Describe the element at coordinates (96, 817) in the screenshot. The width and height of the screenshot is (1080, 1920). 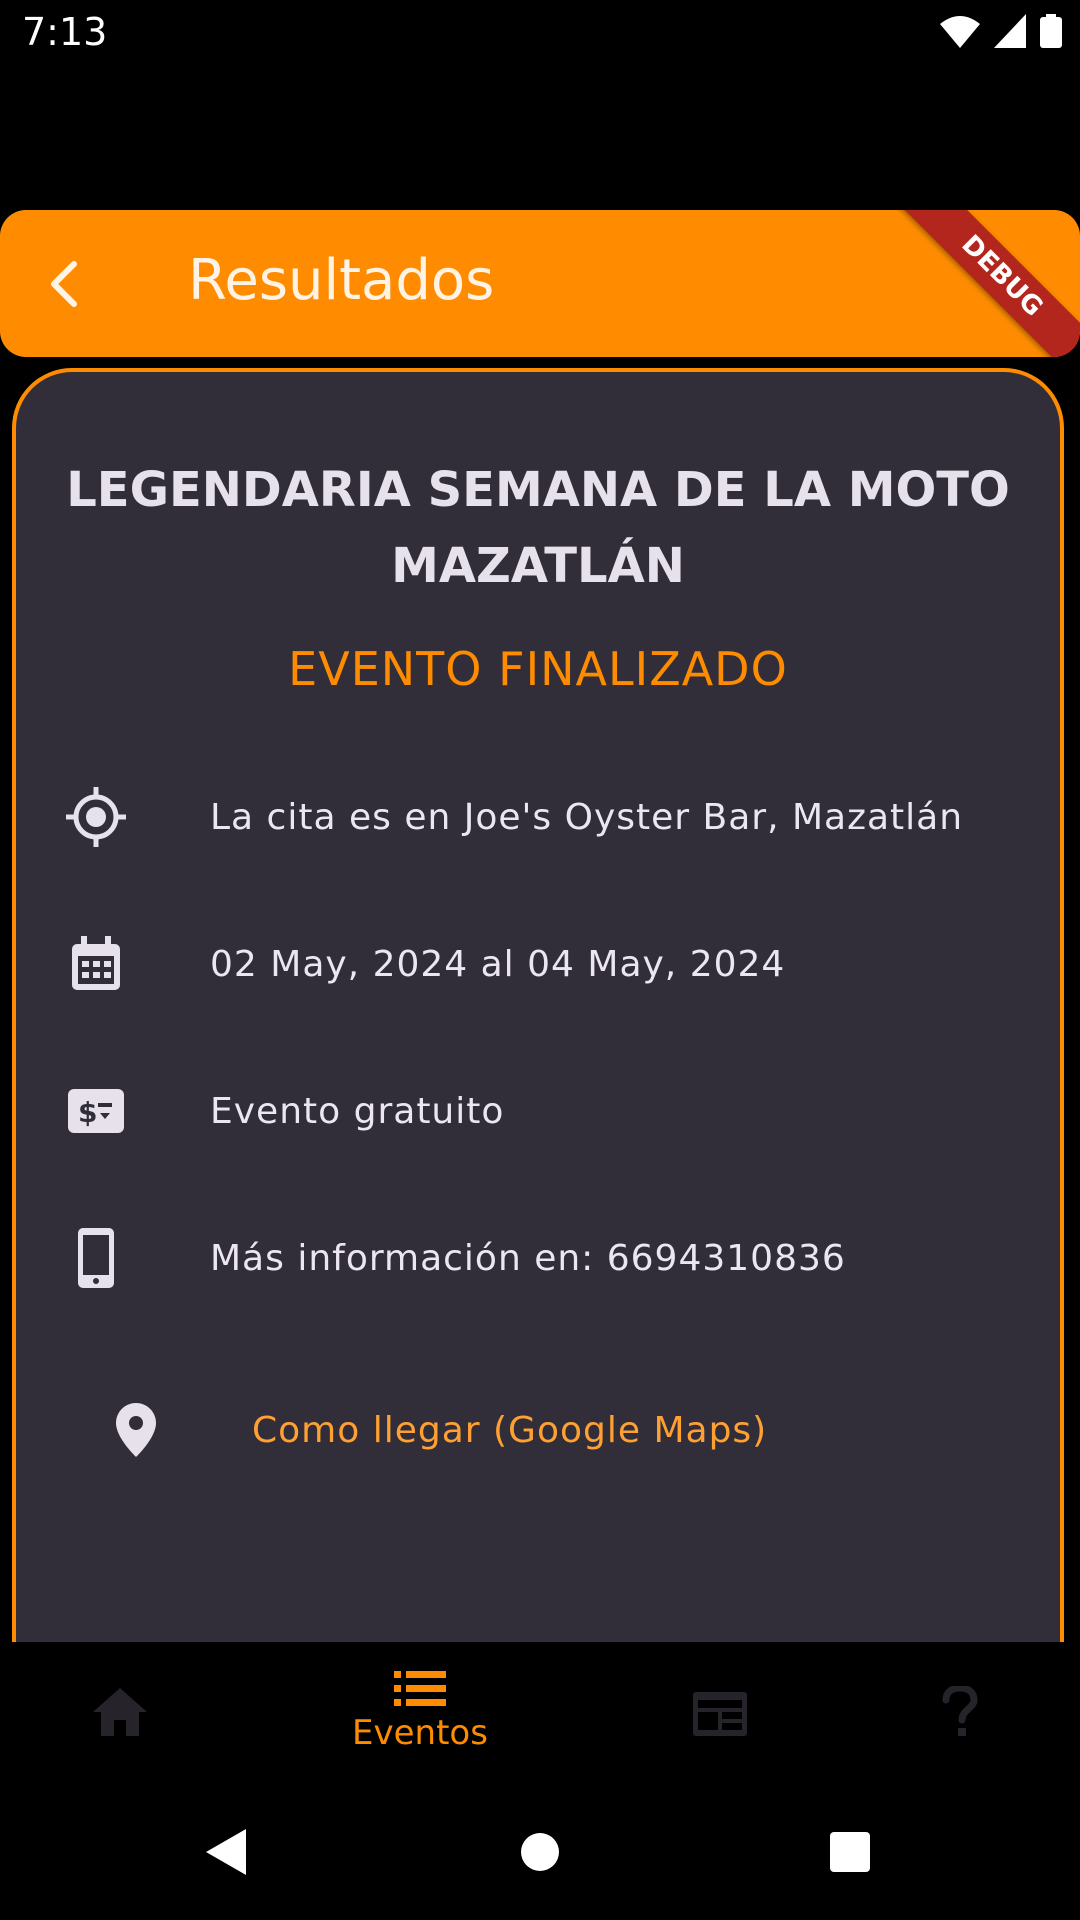
I see `location-target-icon` at that location.